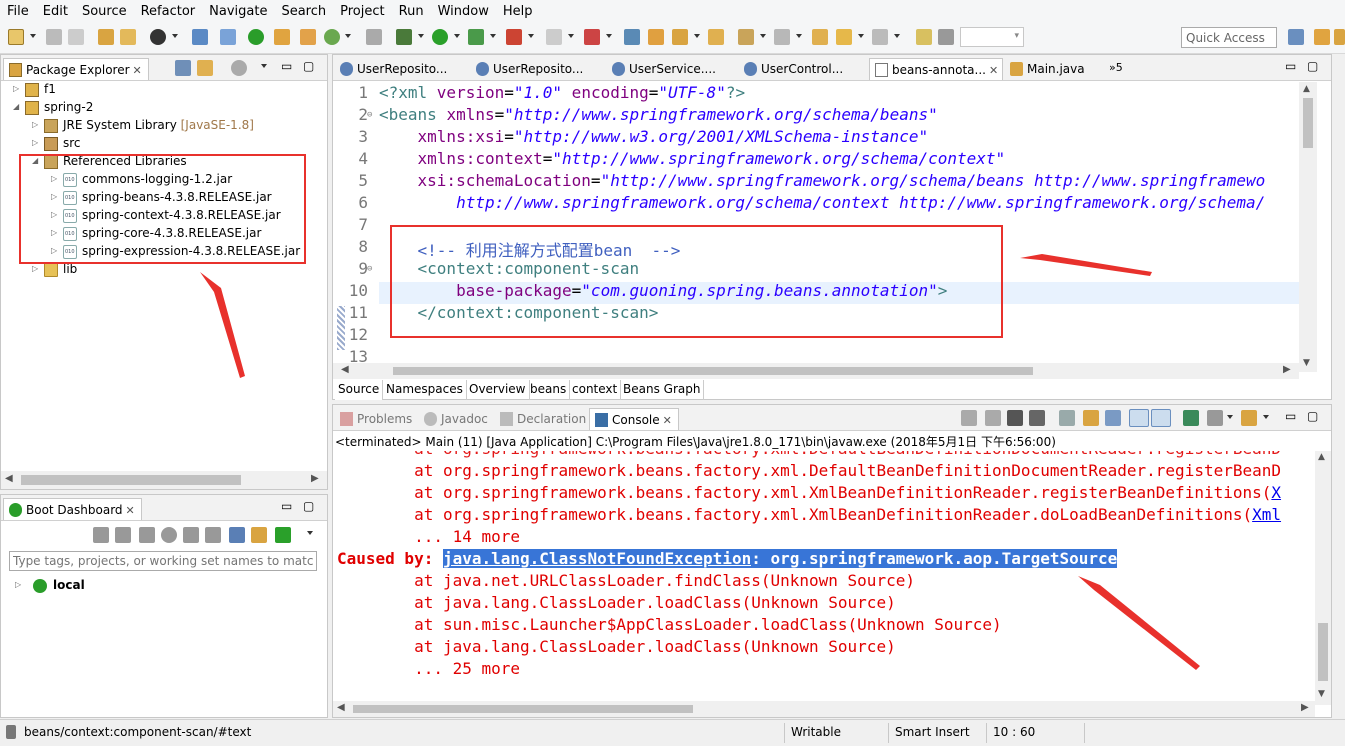  I want to click on status-insert-mode: Smart Insert, so click(932, 732).